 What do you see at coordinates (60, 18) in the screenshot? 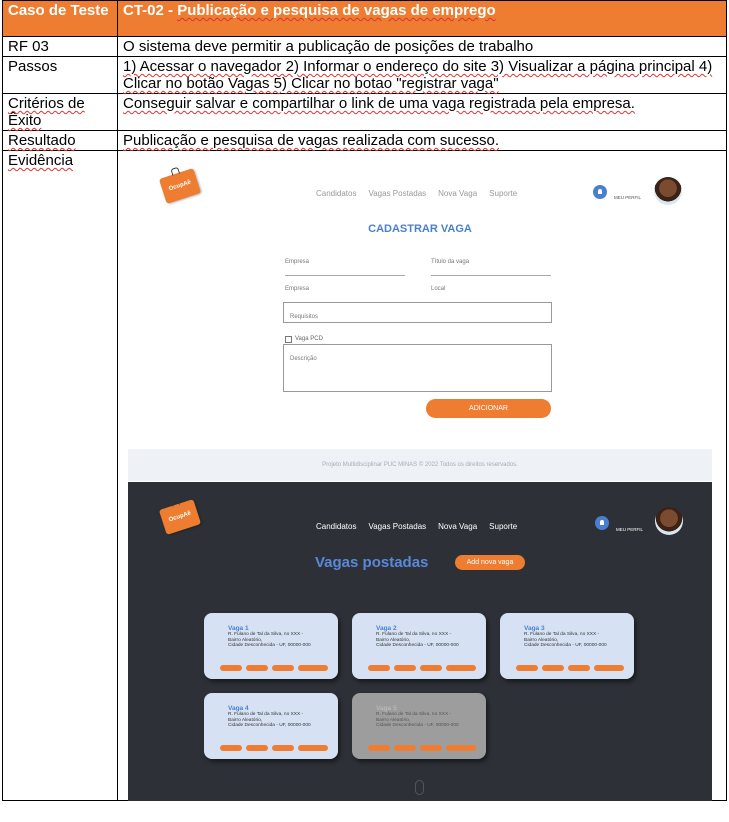
I see `header-label: Caso de Teste` at bounding box center [60, 18].